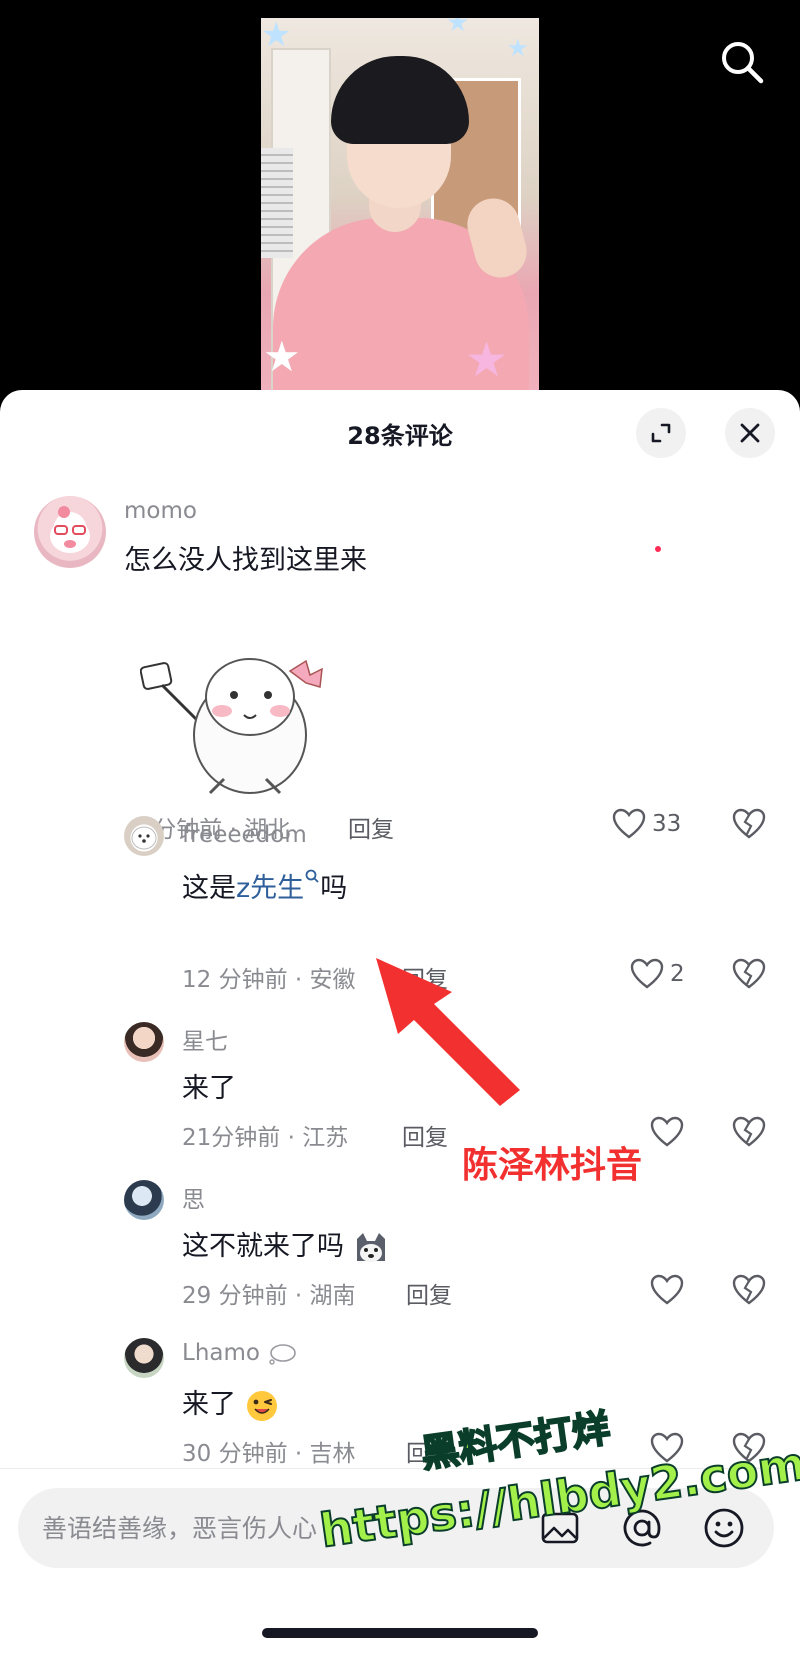 This screenshot has height=1654, width=800. I want to click on expand-button, so click(661, 433).